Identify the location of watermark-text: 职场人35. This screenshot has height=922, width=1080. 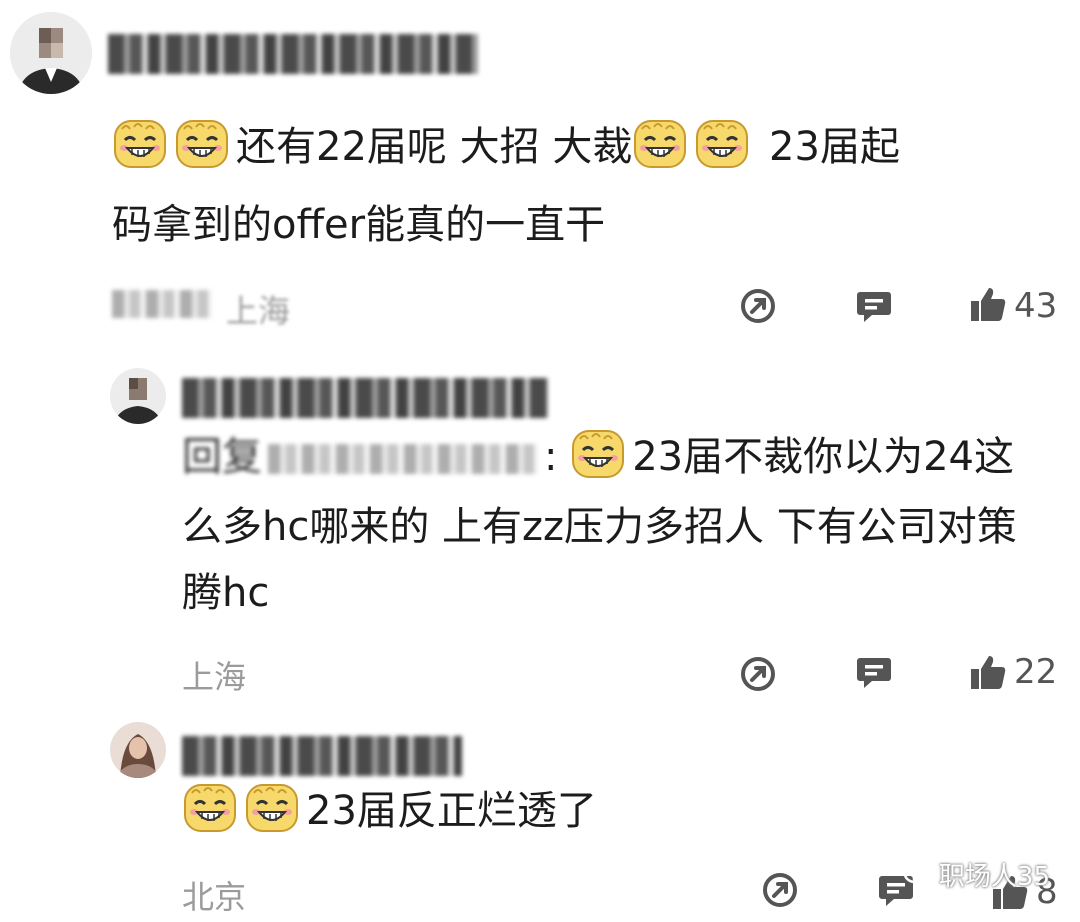
(994, 877).